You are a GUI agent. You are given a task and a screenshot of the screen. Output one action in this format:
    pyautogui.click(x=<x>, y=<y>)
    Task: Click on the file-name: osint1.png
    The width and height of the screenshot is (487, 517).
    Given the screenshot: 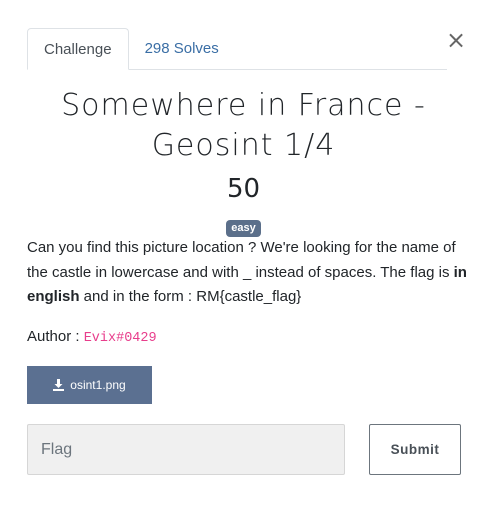 What is the action you would take?
    pyautogui.click(x=98, y=385)
    